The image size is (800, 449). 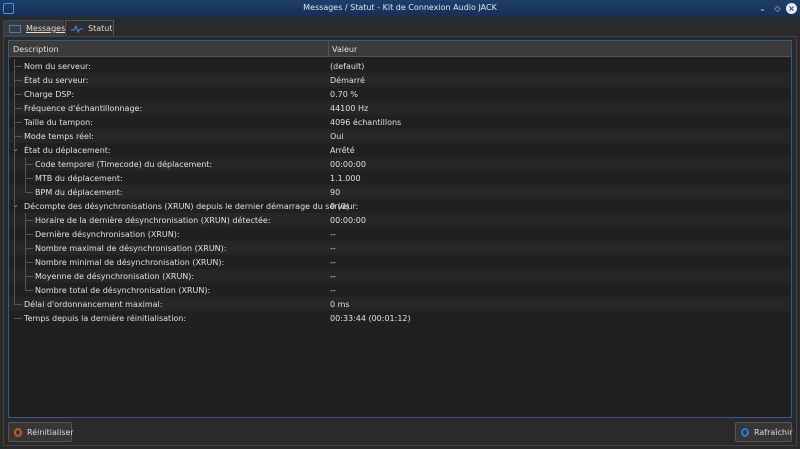 What do you see at coordinates (93, 304) in the screenshot?
I see `row-description: Délai d'ordonnancement maximal:` at bounding box center [93, 304].